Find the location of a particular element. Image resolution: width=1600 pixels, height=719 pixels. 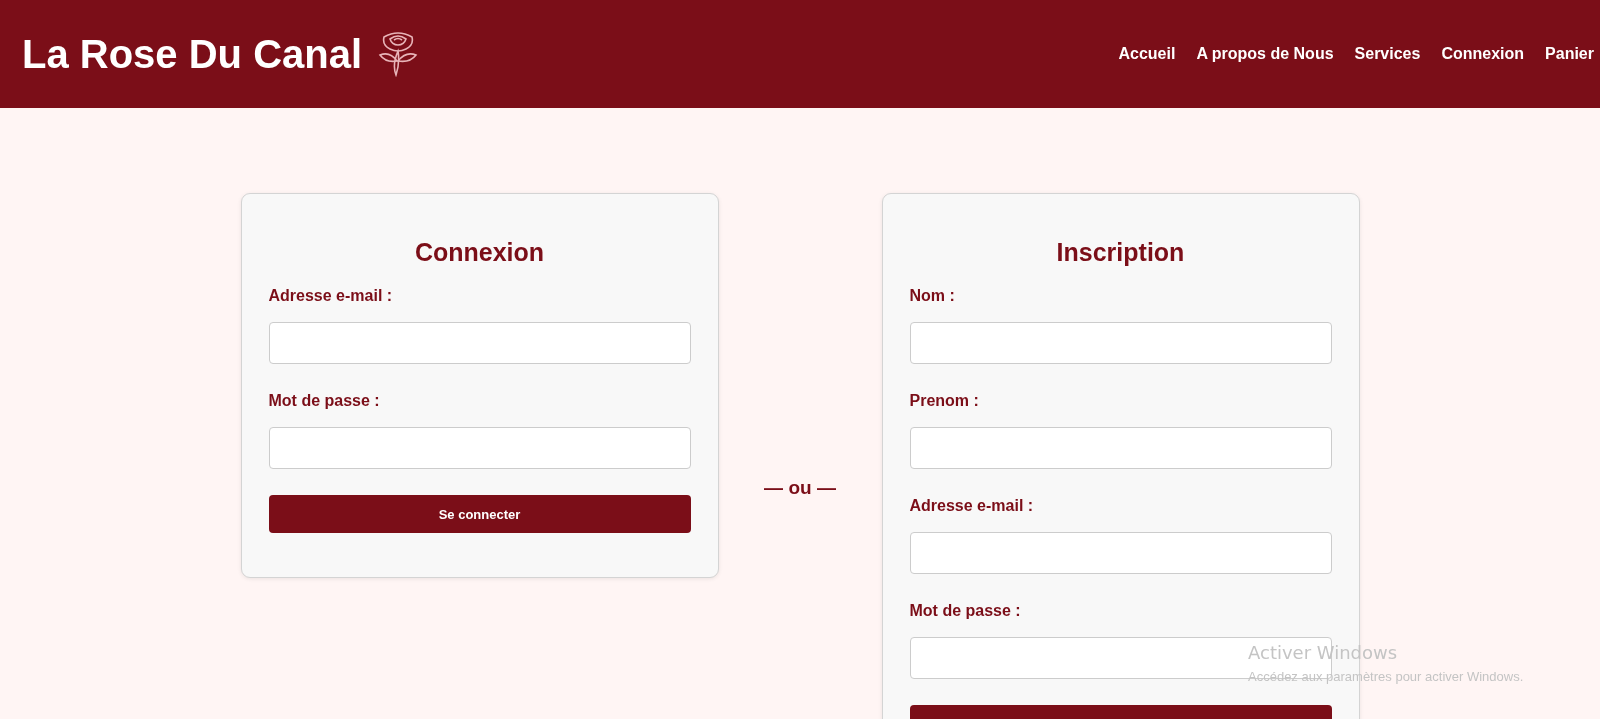

field-label: Prenom : is located at coordinates (944, 401).